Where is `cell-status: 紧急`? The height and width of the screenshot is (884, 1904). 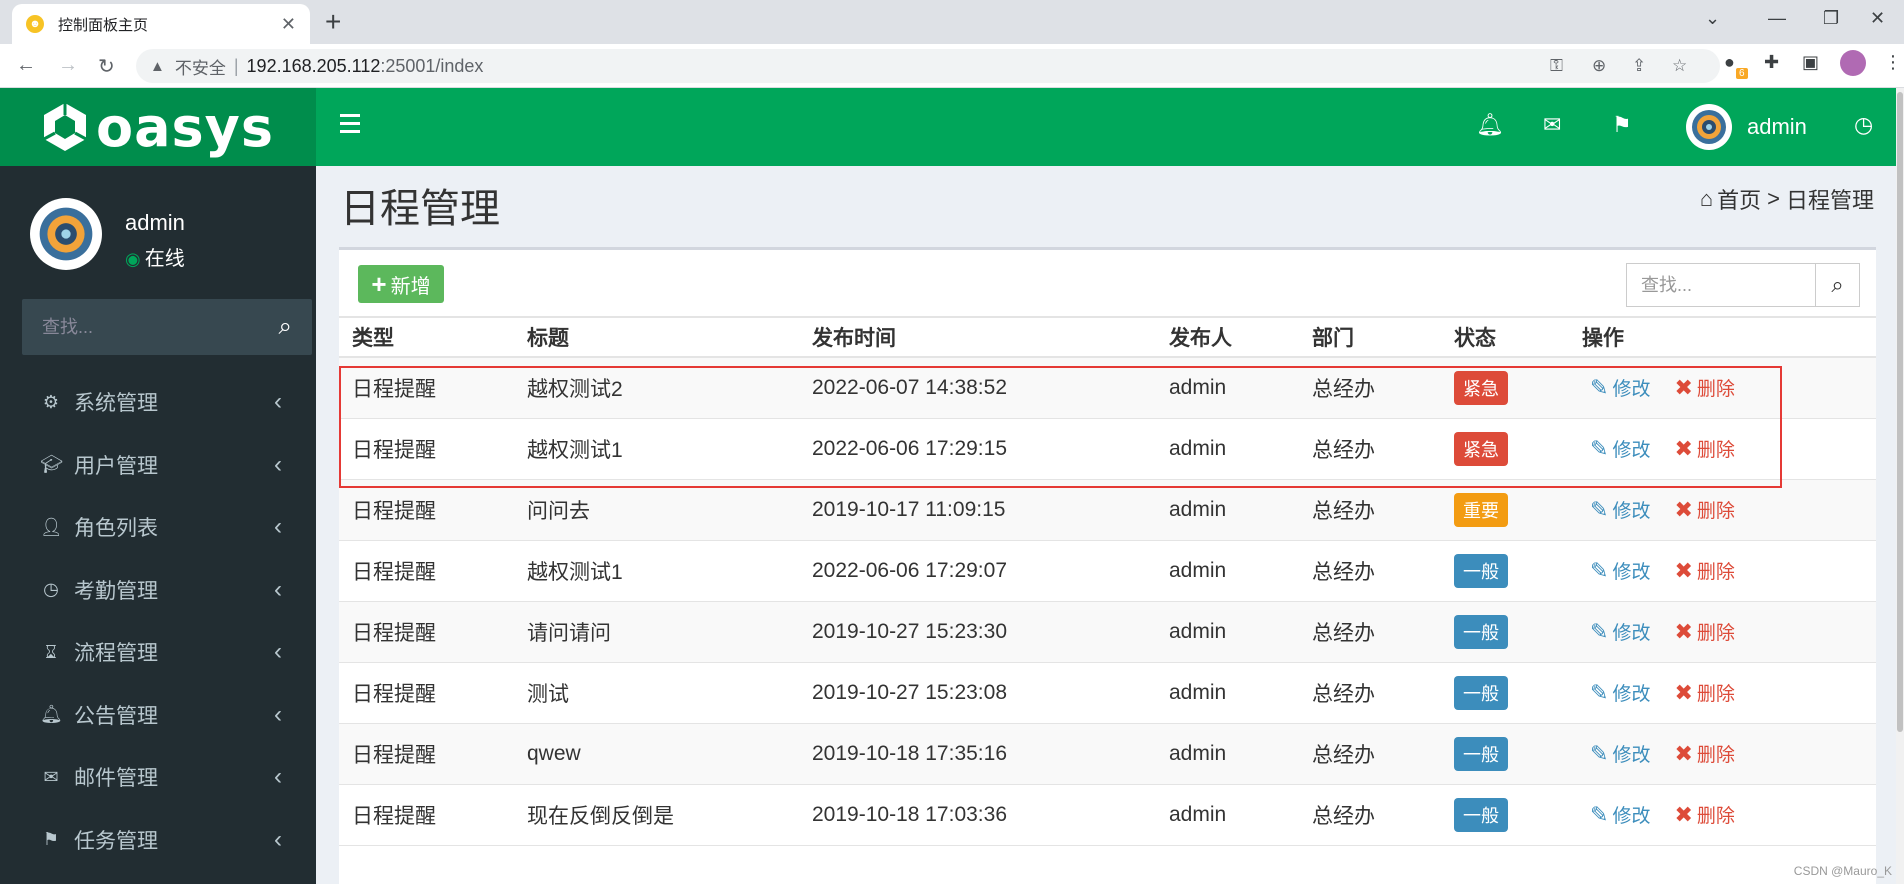 cell-status: 紧急 is located at coordinates (1505, 449).